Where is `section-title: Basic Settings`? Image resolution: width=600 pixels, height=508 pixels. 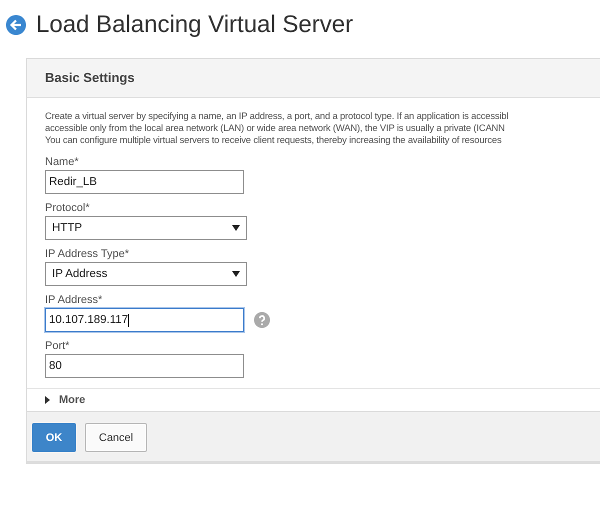 section-title: Basic Settings is located at coordinates (90, 77).